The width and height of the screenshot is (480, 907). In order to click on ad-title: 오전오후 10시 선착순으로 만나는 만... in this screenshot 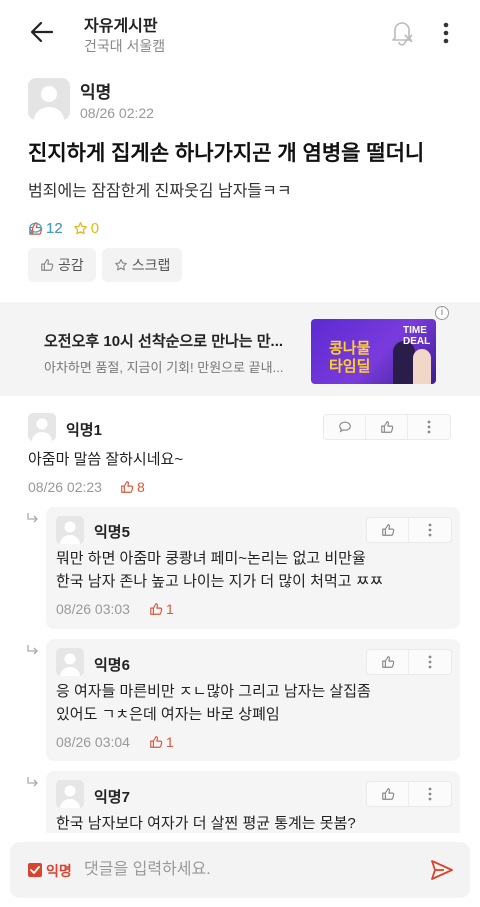, I will do `click(166, 340)`.